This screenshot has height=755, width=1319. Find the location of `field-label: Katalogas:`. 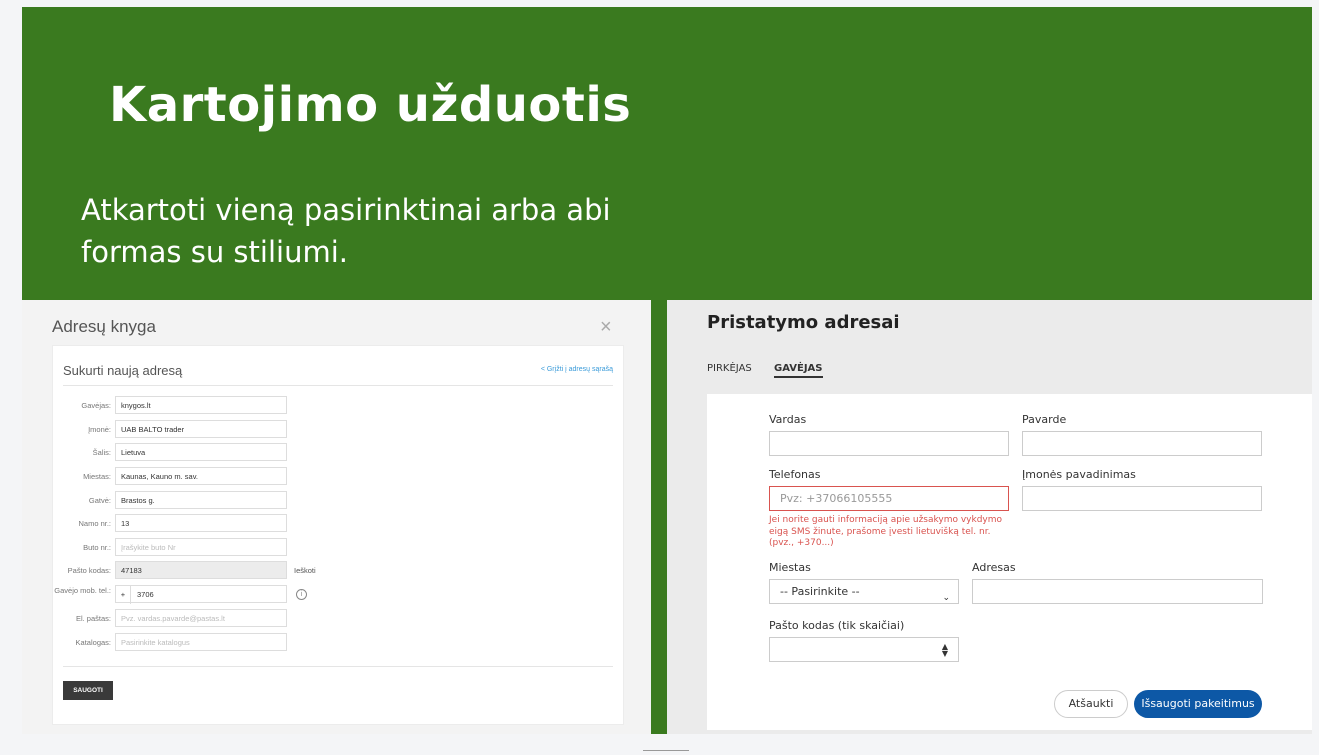

field-label: Katalogas: is located at coordinates (93, 642).